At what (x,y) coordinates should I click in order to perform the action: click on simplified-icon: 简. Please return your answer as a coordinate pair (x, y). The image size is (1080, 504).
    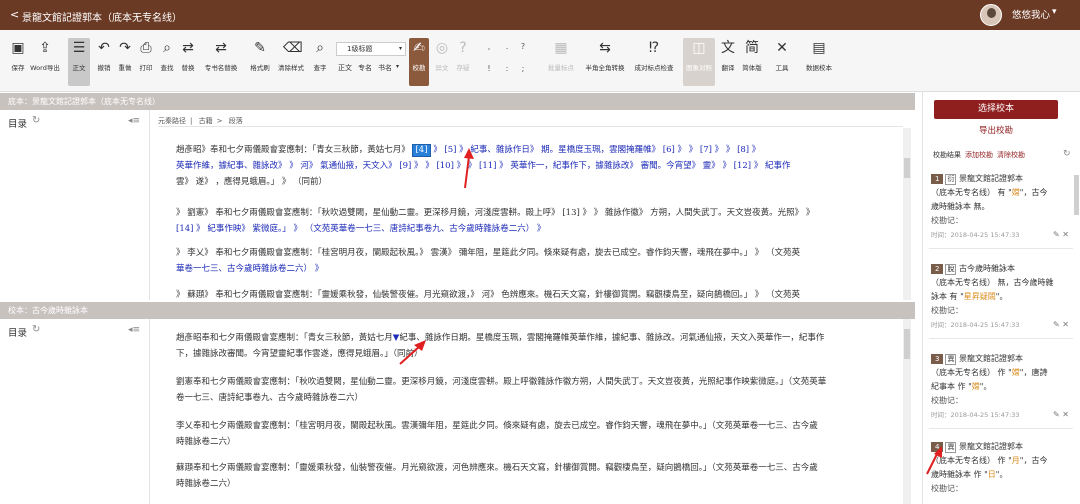
    Looking at the image, I should click on (752, 48).